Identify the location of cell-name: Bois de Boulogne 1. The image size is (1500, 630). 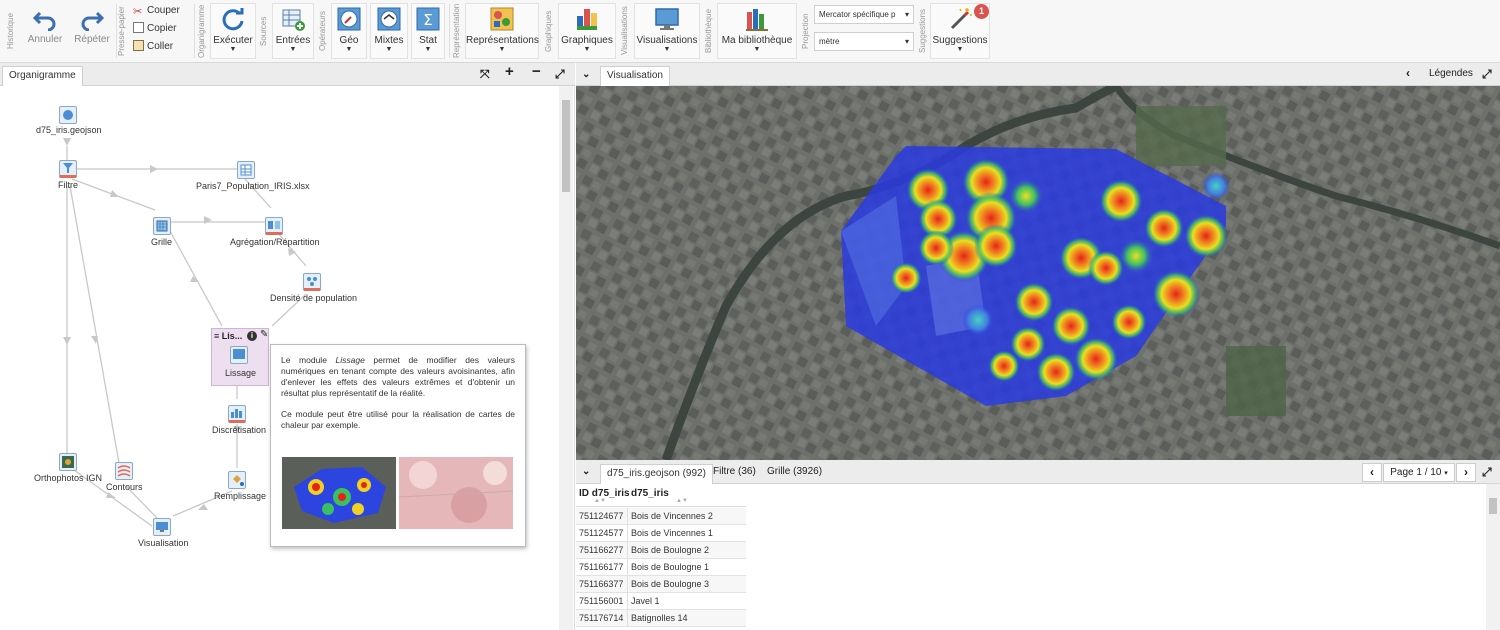
(670, 567).